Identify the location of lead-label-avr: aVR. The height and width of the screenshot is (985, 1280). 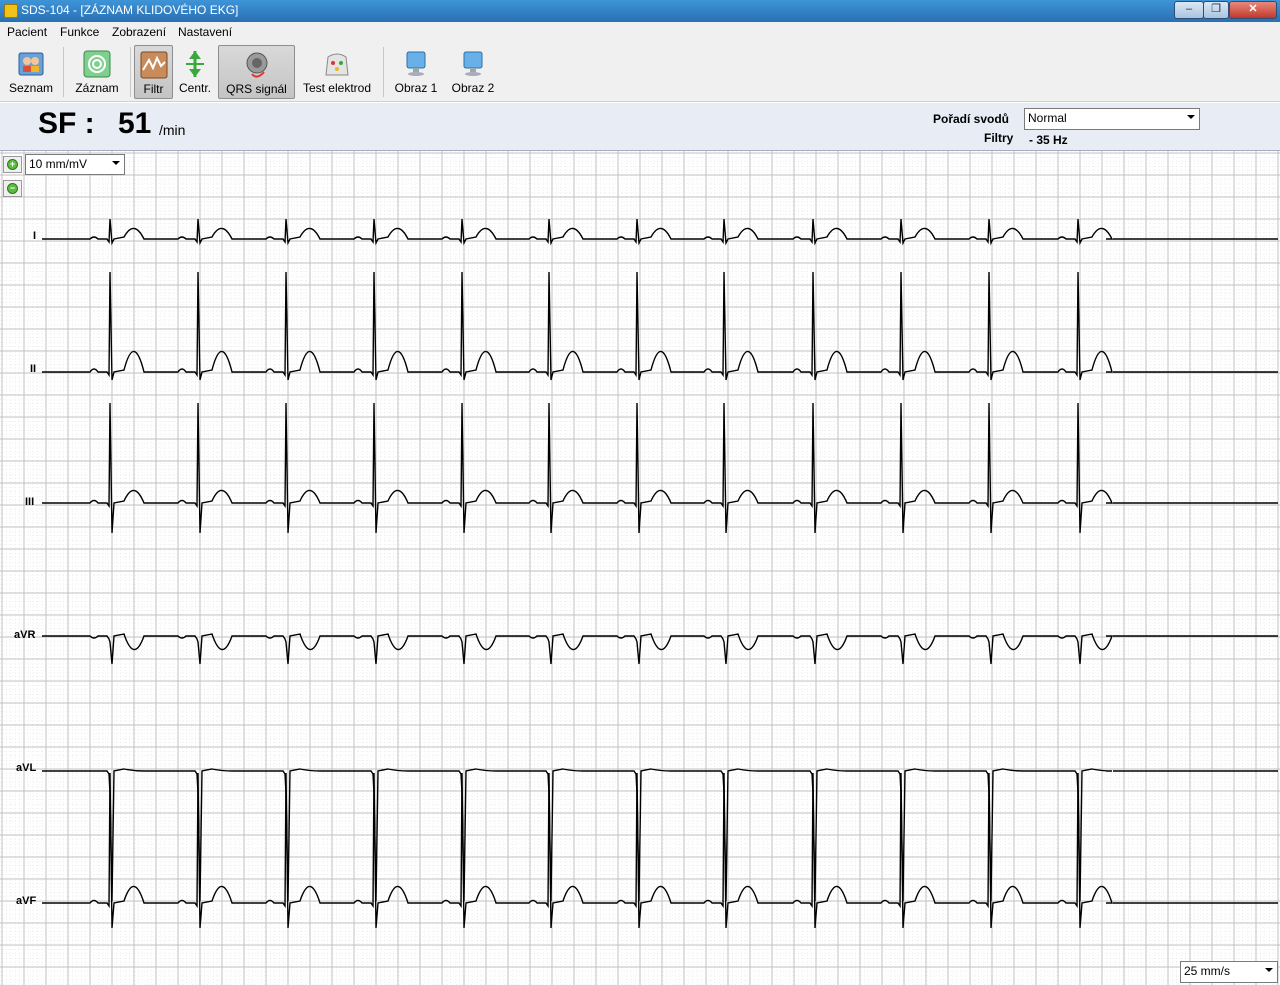
(25, 635).